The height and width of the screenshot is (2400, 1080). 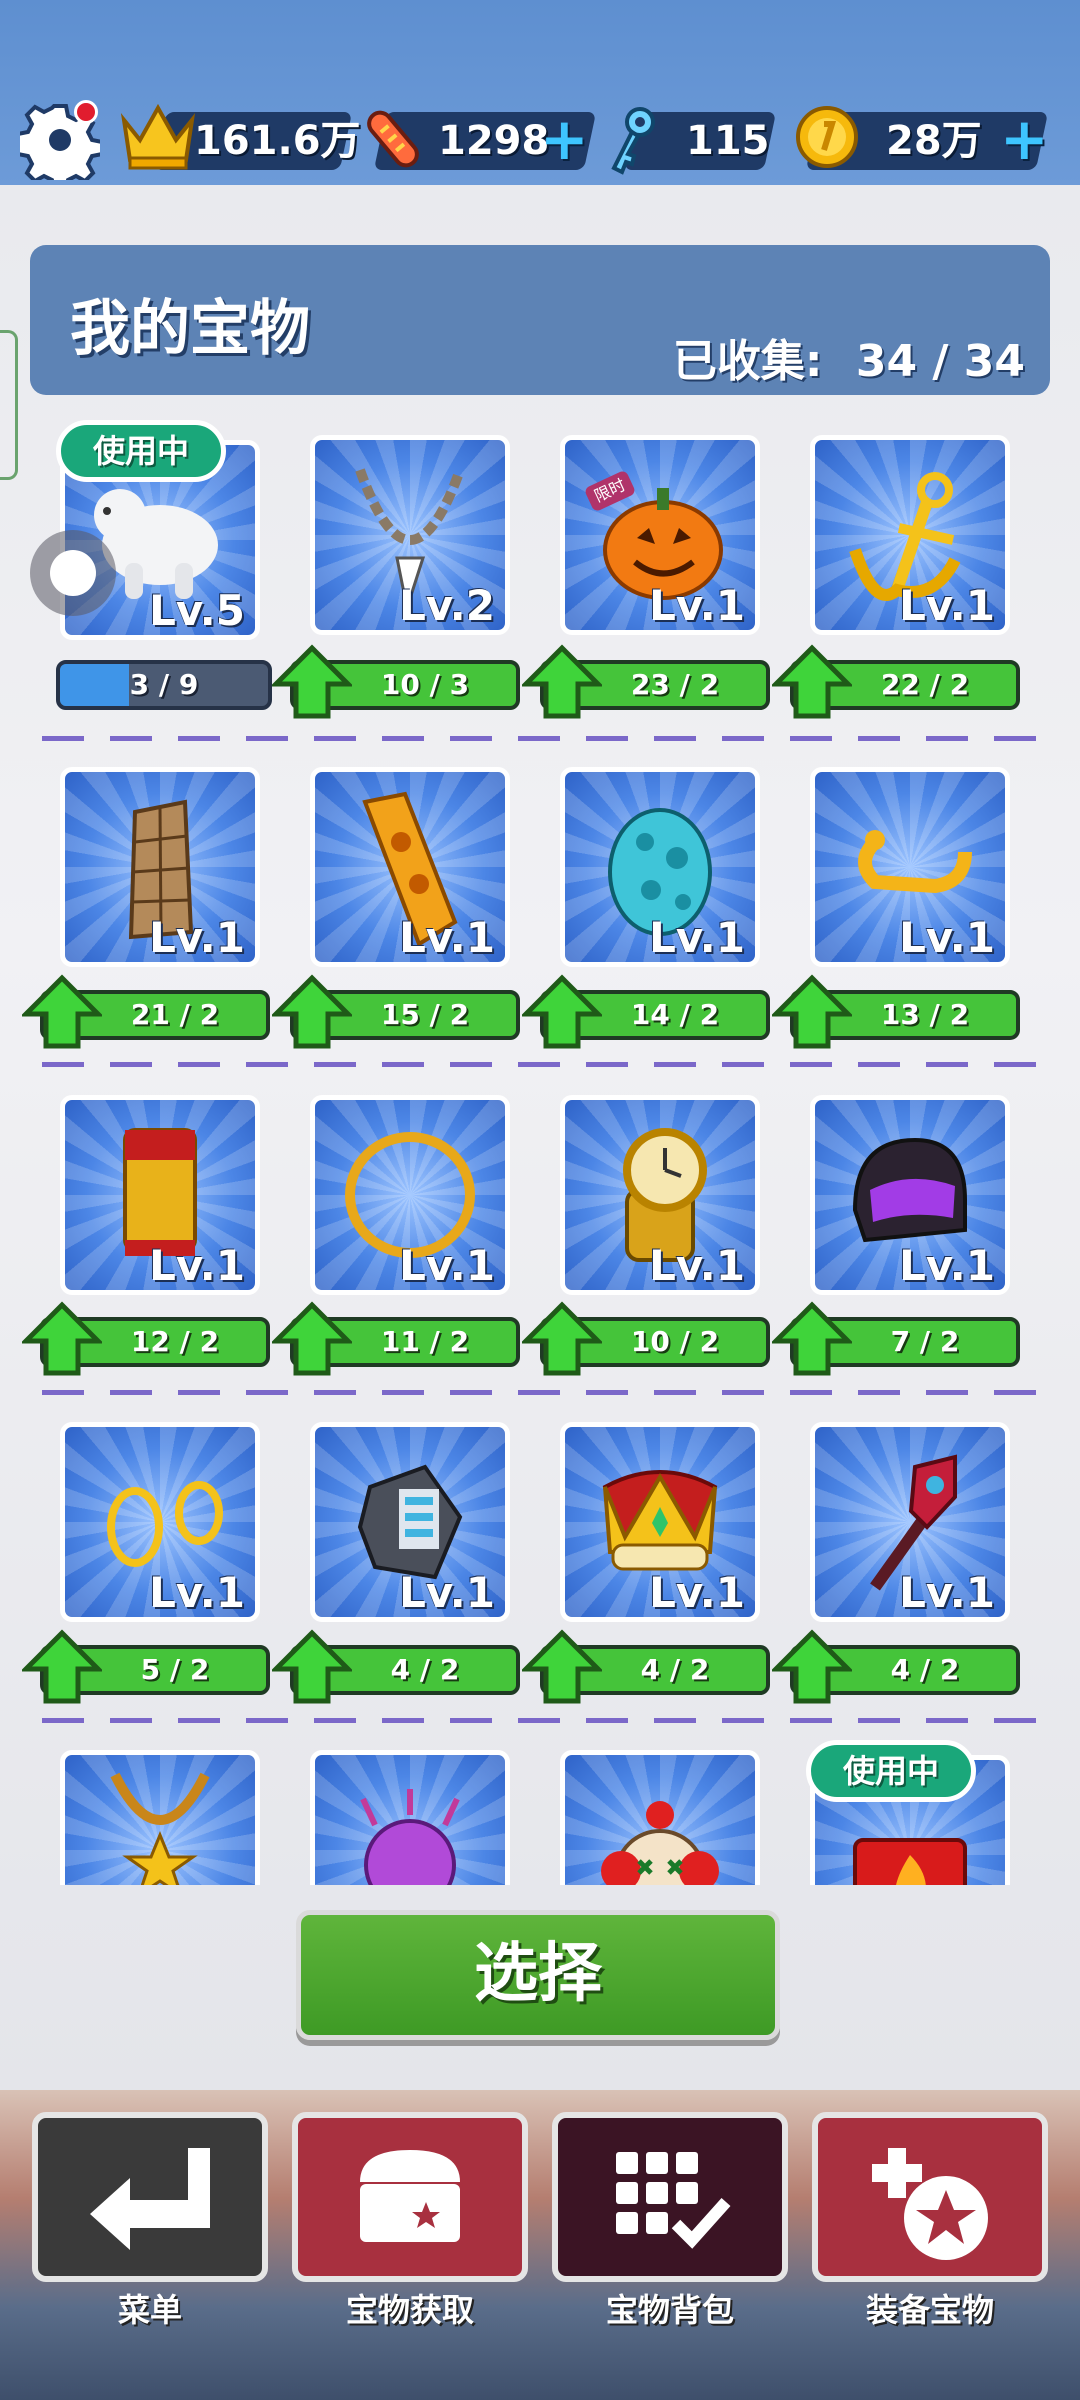 I want to click on upgrade-count: 5 / 2, so click(x=175, y=1669).